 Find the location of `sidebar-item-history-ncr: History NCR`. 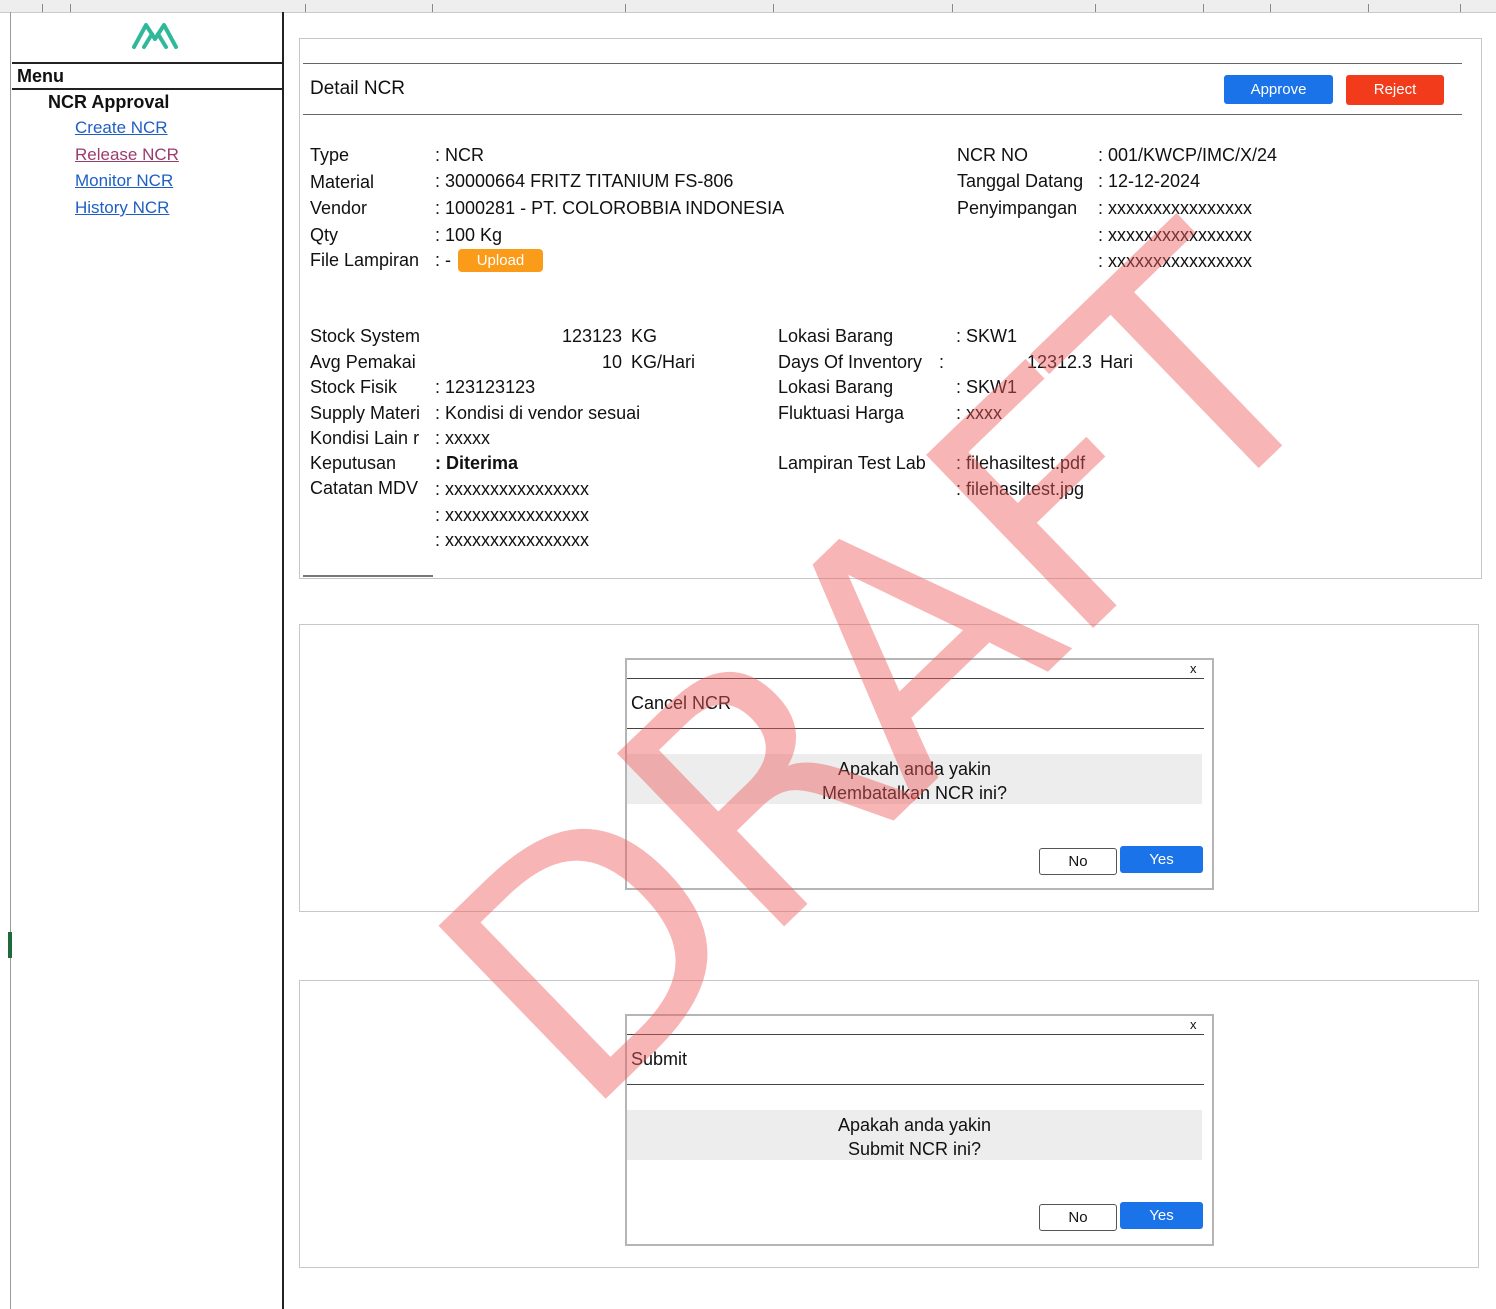

sidebar-item-history-ncr: History NCR is located at coordinates (122, 208).